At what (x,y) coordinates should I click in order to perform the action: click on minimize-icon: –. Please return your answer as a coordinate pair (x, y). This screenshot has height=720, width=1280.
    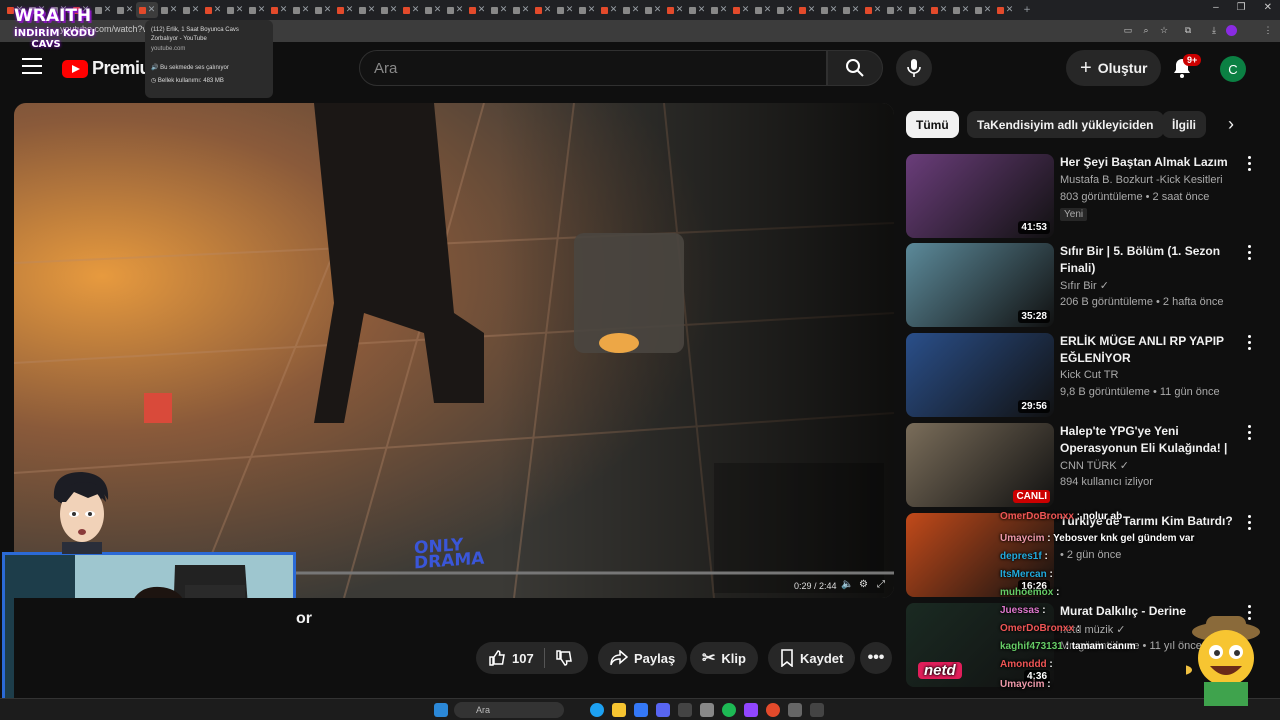
    Looking at the image, I should click on (1216, 7).